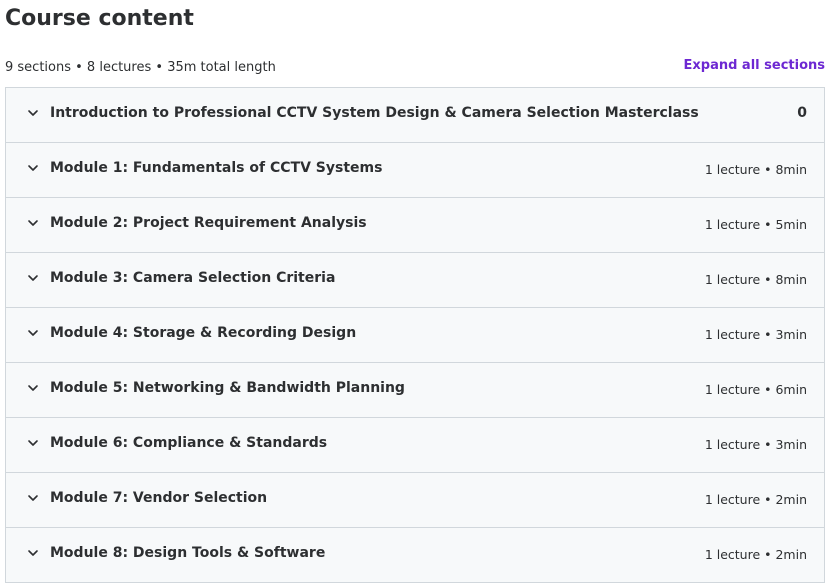  I want to click on section-title: Module 8: Design Tools & Software, so click(188, 553).